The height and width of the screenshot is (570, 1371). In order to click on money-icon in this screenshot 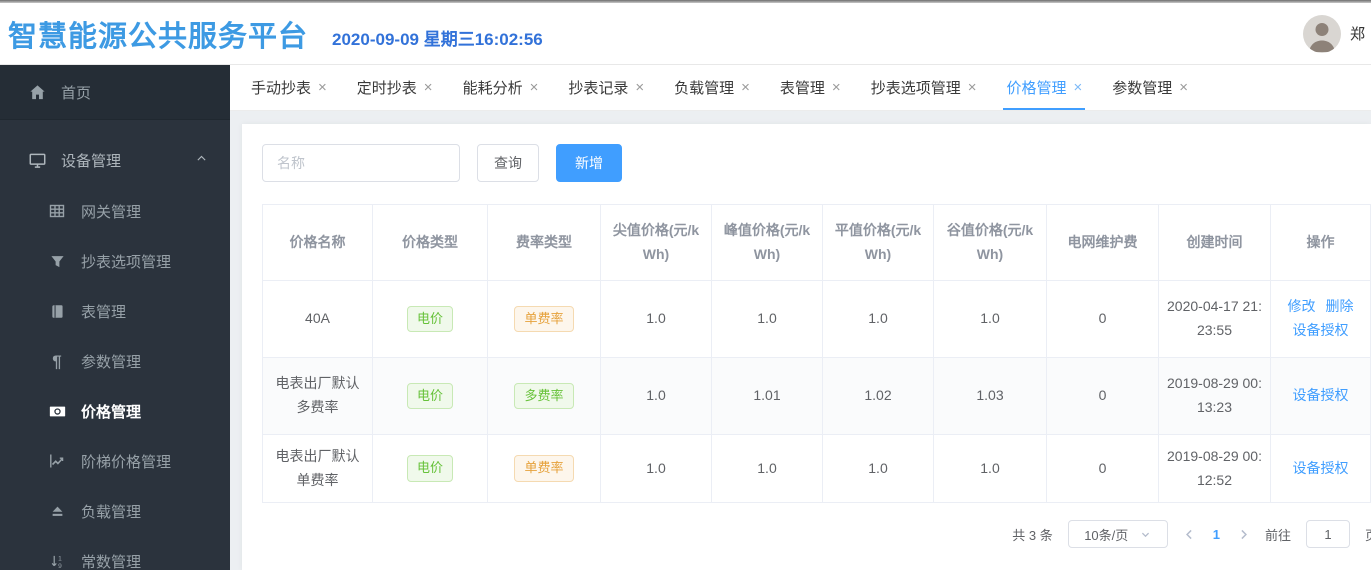, I will do `click(57, 411)`.